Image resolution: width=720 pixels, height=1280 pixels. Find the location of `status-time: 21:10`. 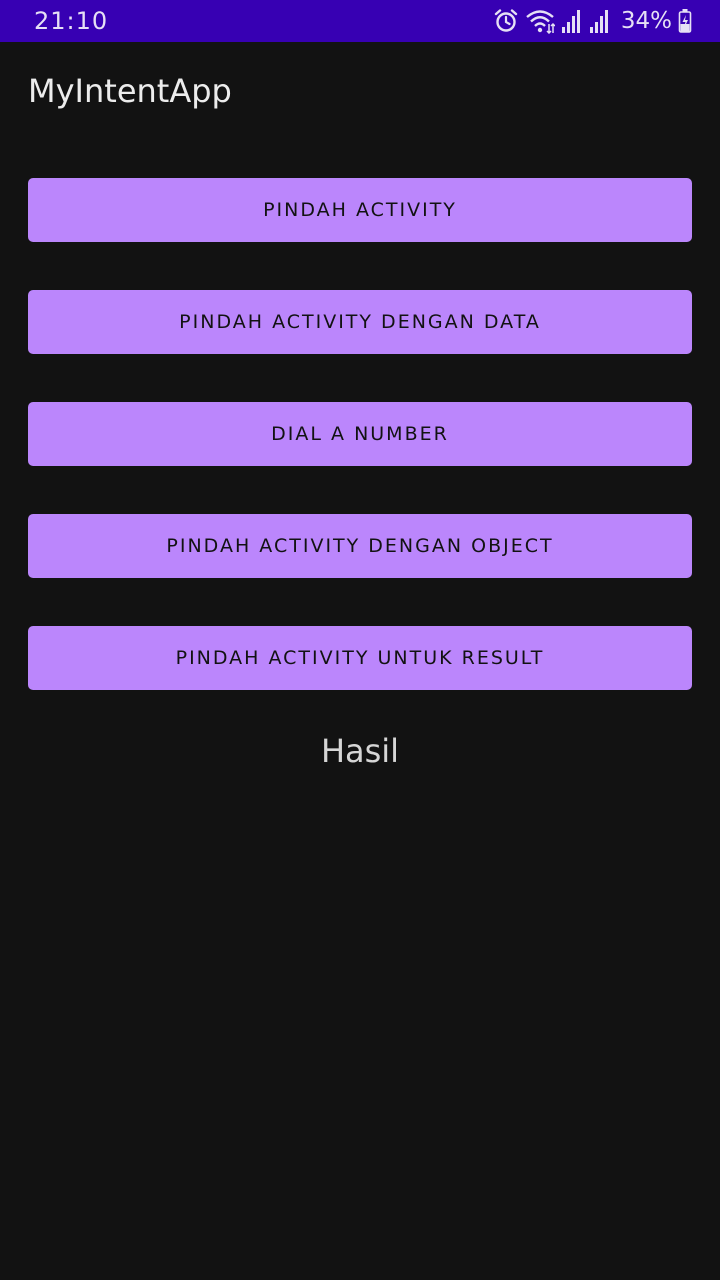

status-time: 21:10 is located at coordinates (71, 21).